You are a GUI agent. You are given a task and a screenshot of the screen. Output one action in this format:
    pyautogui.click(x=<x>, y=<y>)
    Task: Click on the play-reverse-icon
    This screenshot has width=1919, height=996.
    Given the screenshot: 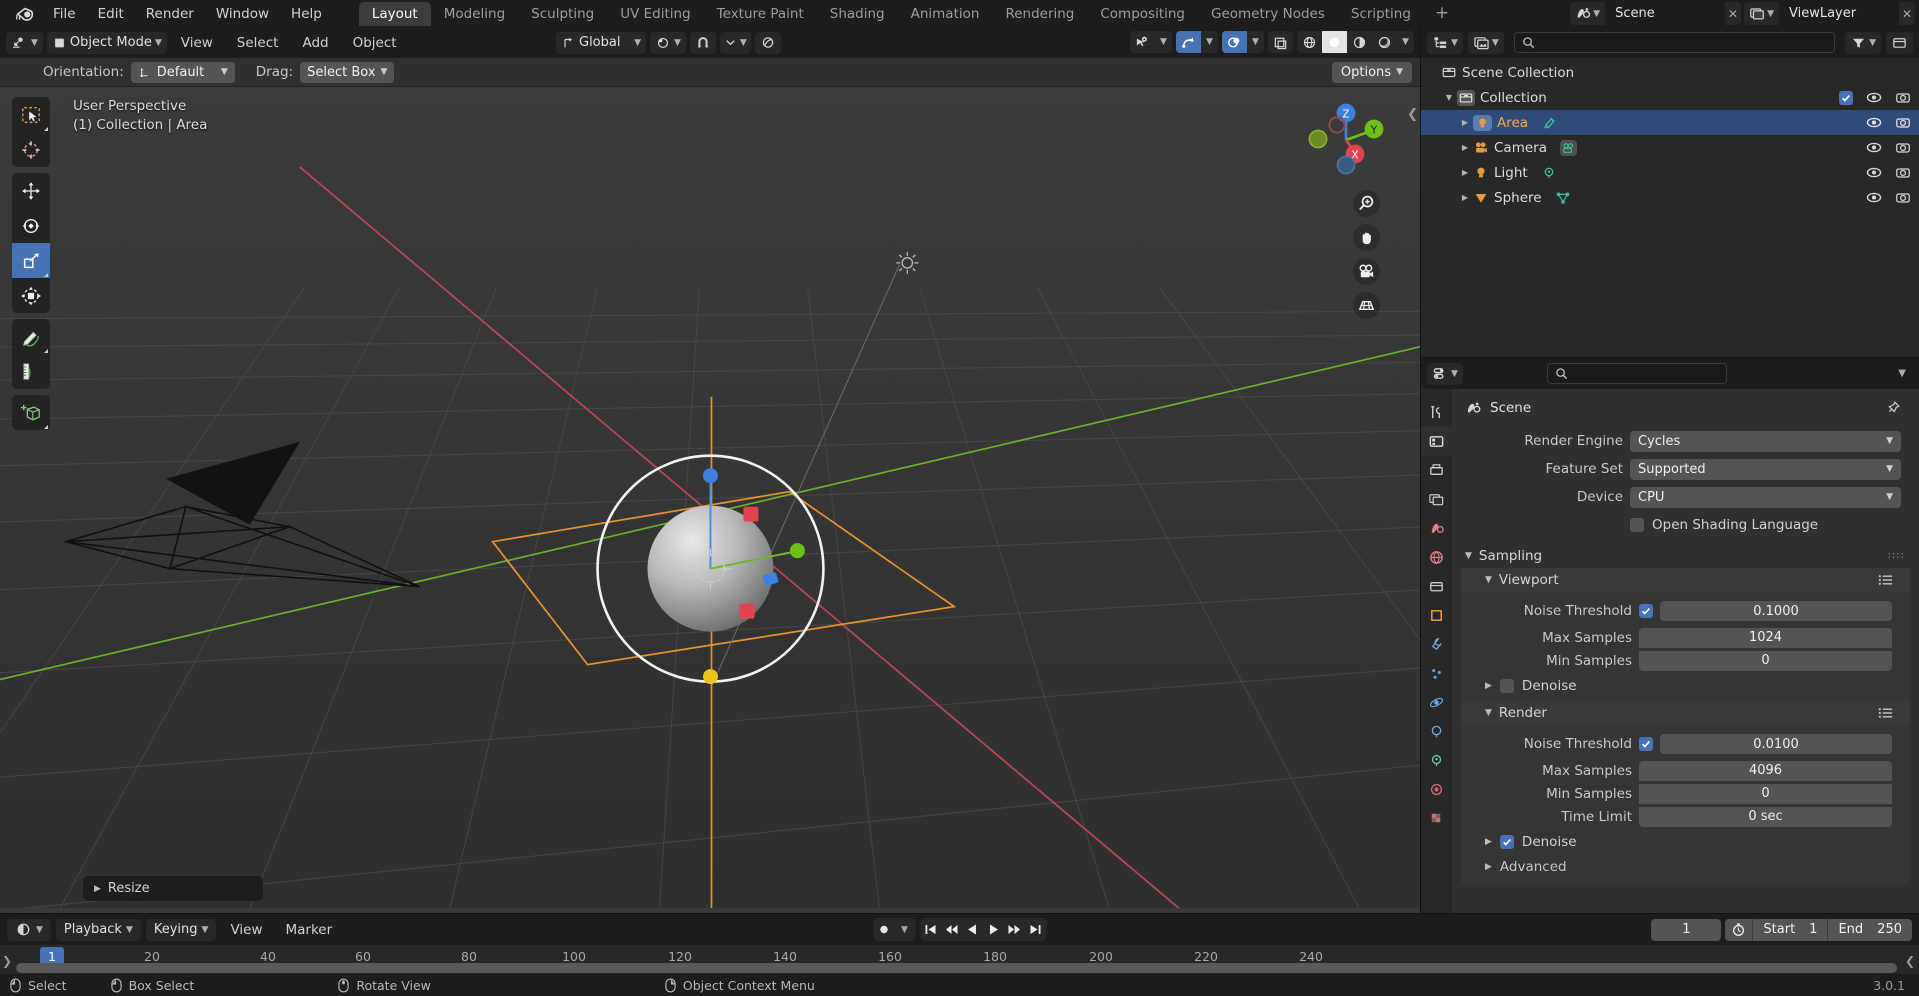 What is the action you would take?
    pyautogui.click(x=972, y=929)
    